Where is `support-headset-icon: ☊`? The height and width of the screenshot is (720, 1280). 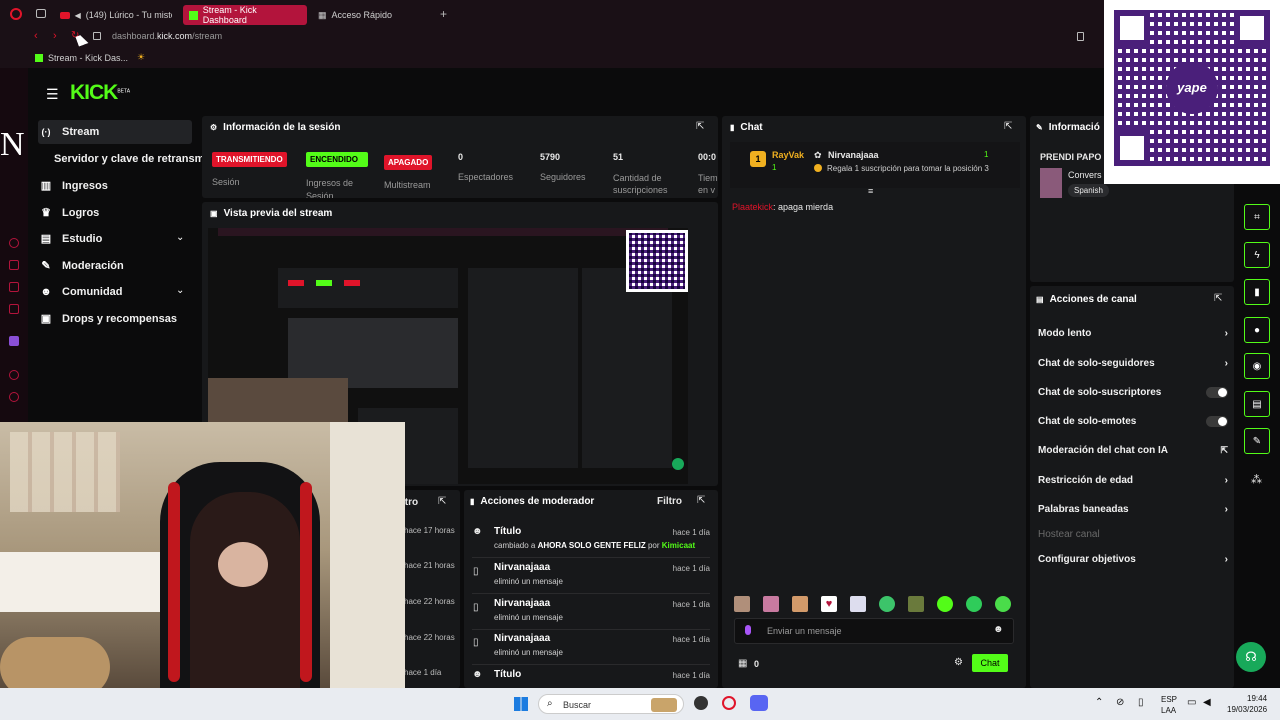 support-headset-icon: ☊ is located at coordinates (1251, 657).